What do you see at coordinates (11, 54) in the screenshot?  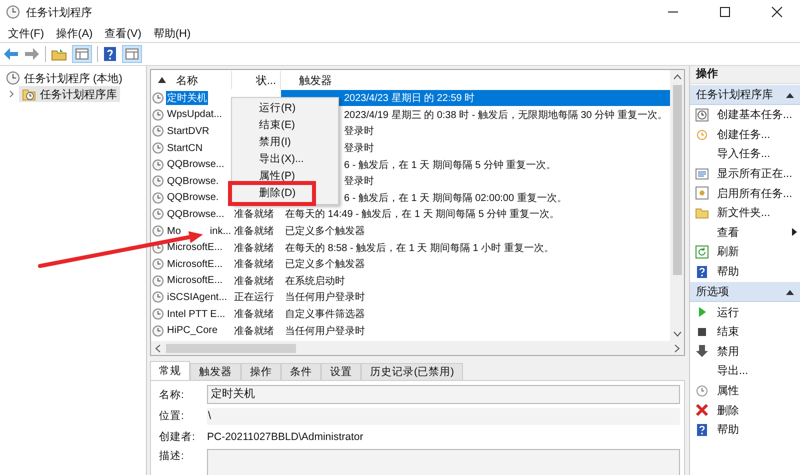 I see `back-arrow-icon` at bounding box center [11, 54].